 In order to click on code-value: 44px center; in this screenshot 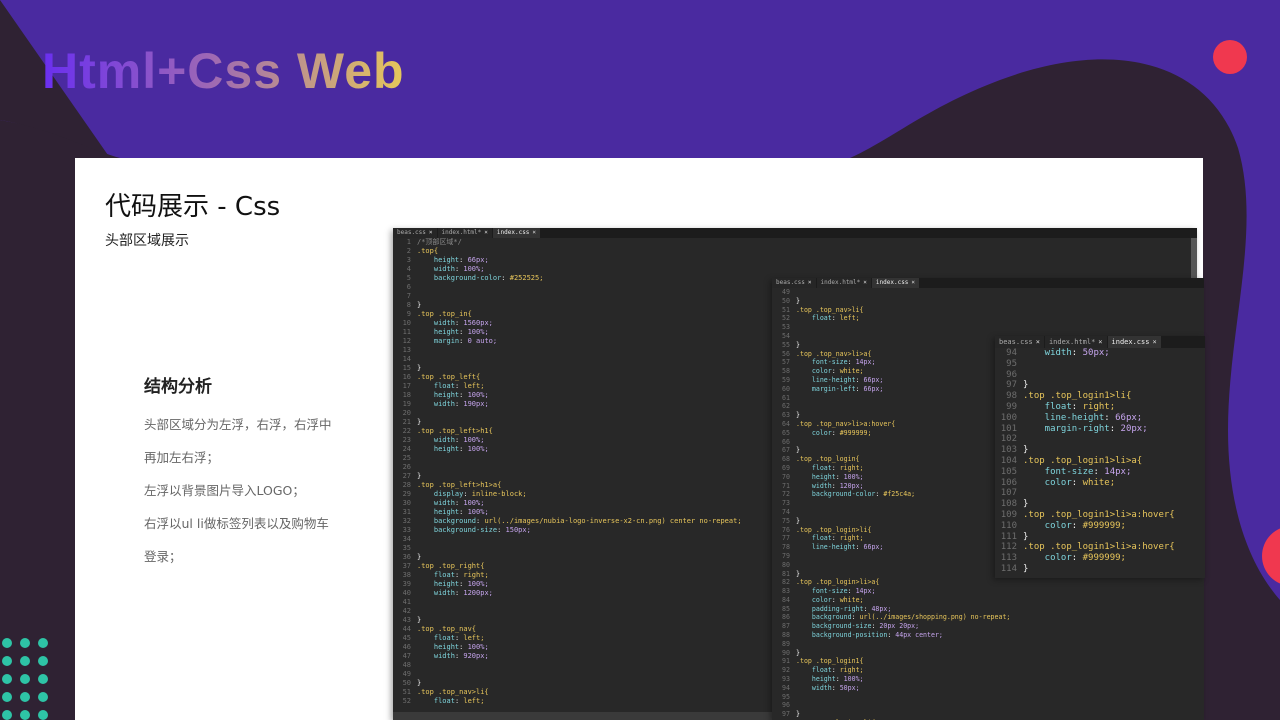, I will do `click(919, 635)`.